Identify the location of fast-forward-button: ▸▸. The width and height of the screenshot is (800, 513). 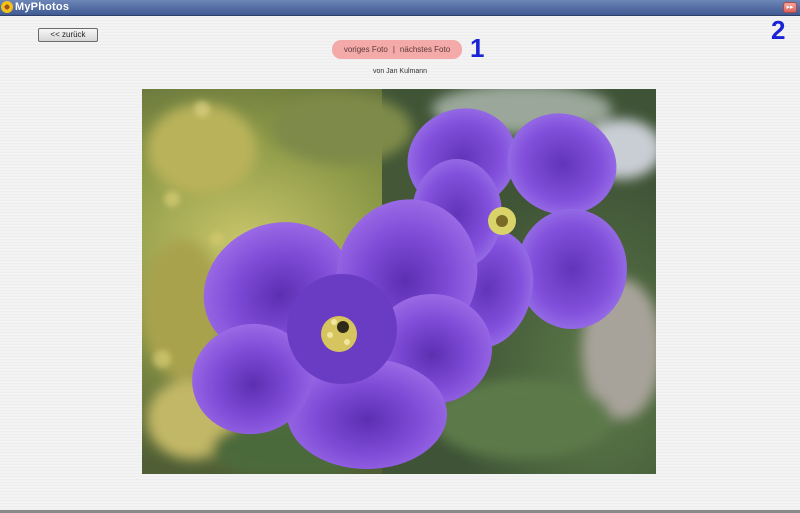
(790, 7).